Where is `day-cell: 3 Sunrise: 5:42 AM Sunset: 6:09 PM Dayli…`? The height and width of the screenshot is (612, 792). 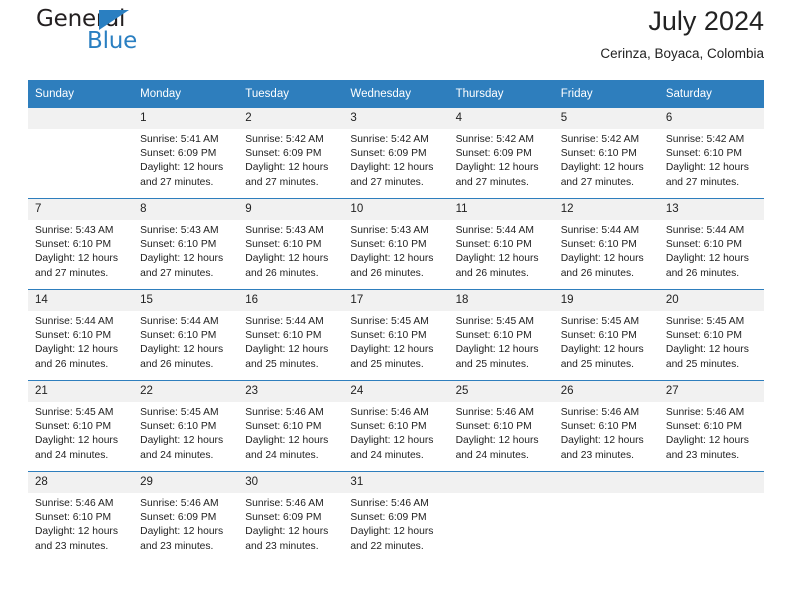 day-cell: 3 Sunrise: 5:42 AM Sunset: 6:09 PM Dayli… is located at coordinates (396, 153).